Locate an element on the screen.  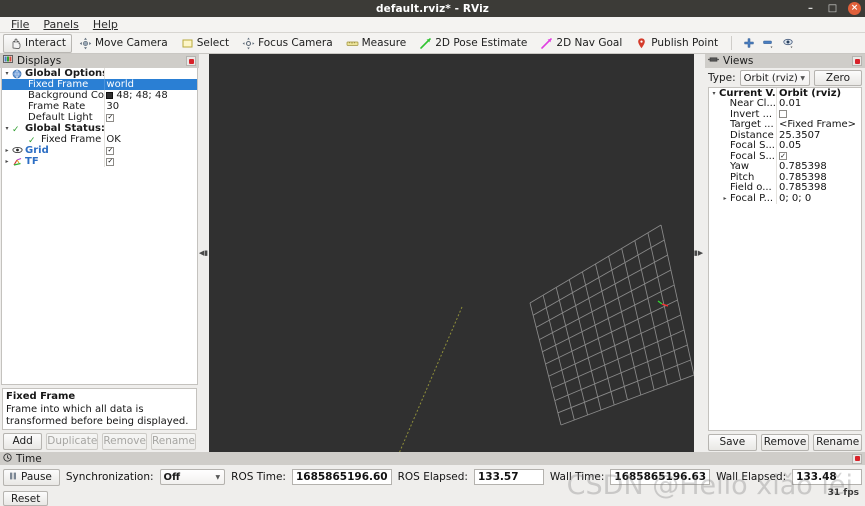
minus-dropdown-icon is located at coordinates (768, 43).